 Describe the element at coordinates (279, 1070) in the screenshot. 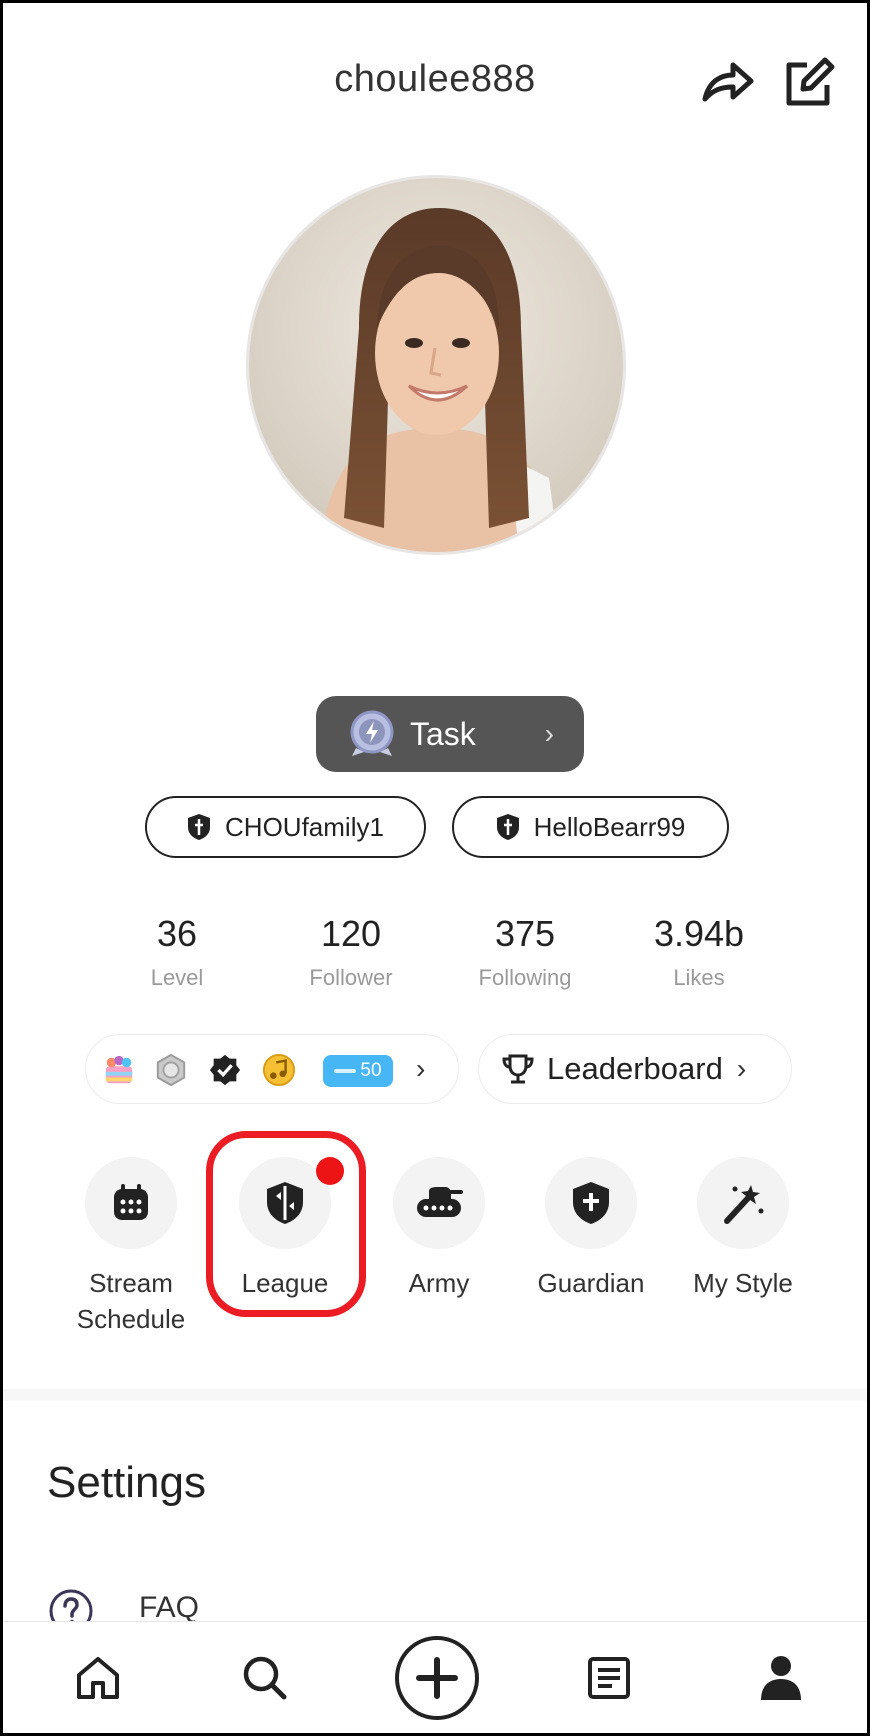

I see `music-note-badge-icon` at that location.